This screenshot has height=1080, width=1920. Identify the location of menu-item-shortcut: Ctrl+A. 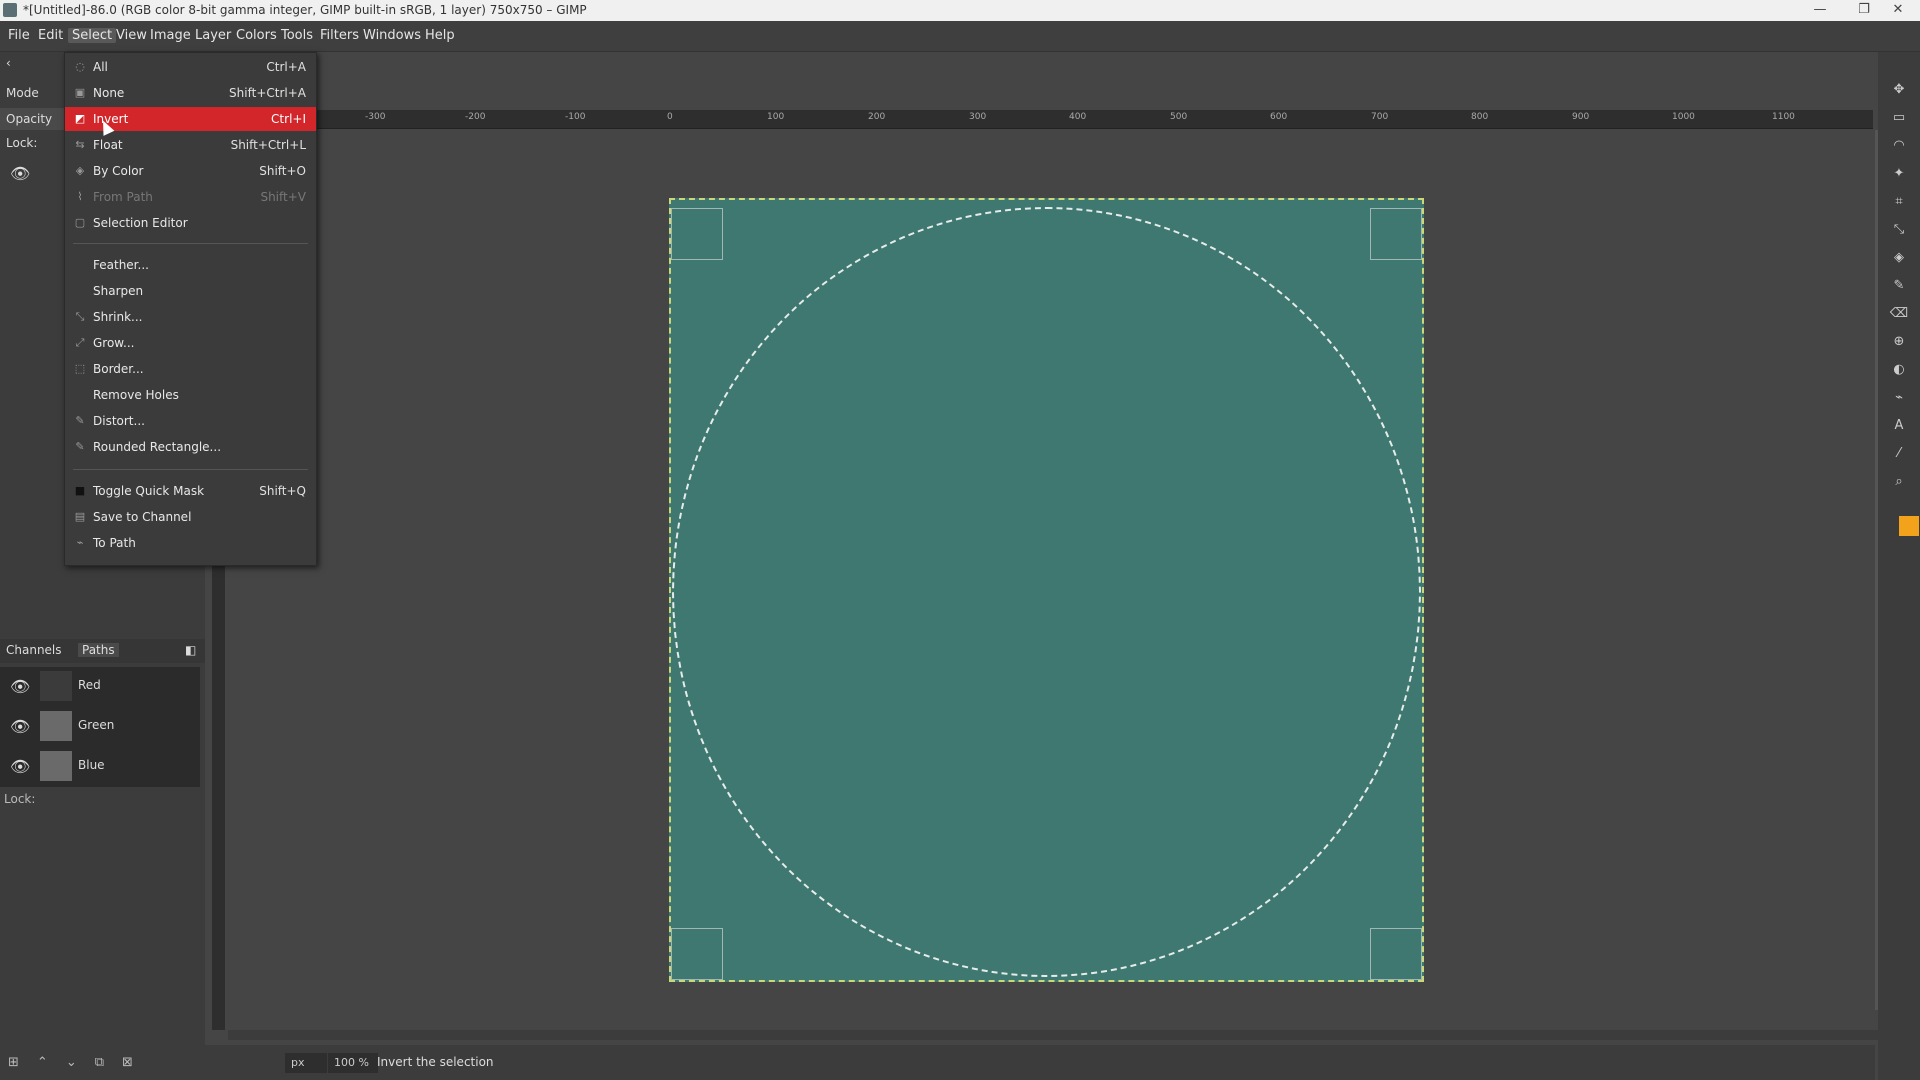
(286, 67).